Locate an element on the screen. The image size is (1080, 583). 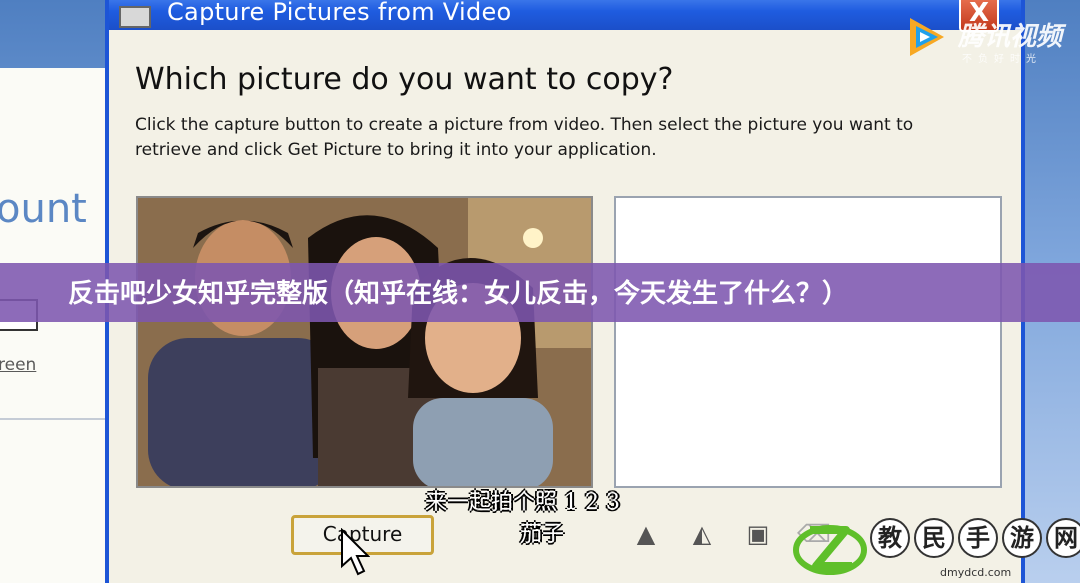
tencent-video-watermark: 腾讯视频 不负好时光 is located at coordinates (987, 40).